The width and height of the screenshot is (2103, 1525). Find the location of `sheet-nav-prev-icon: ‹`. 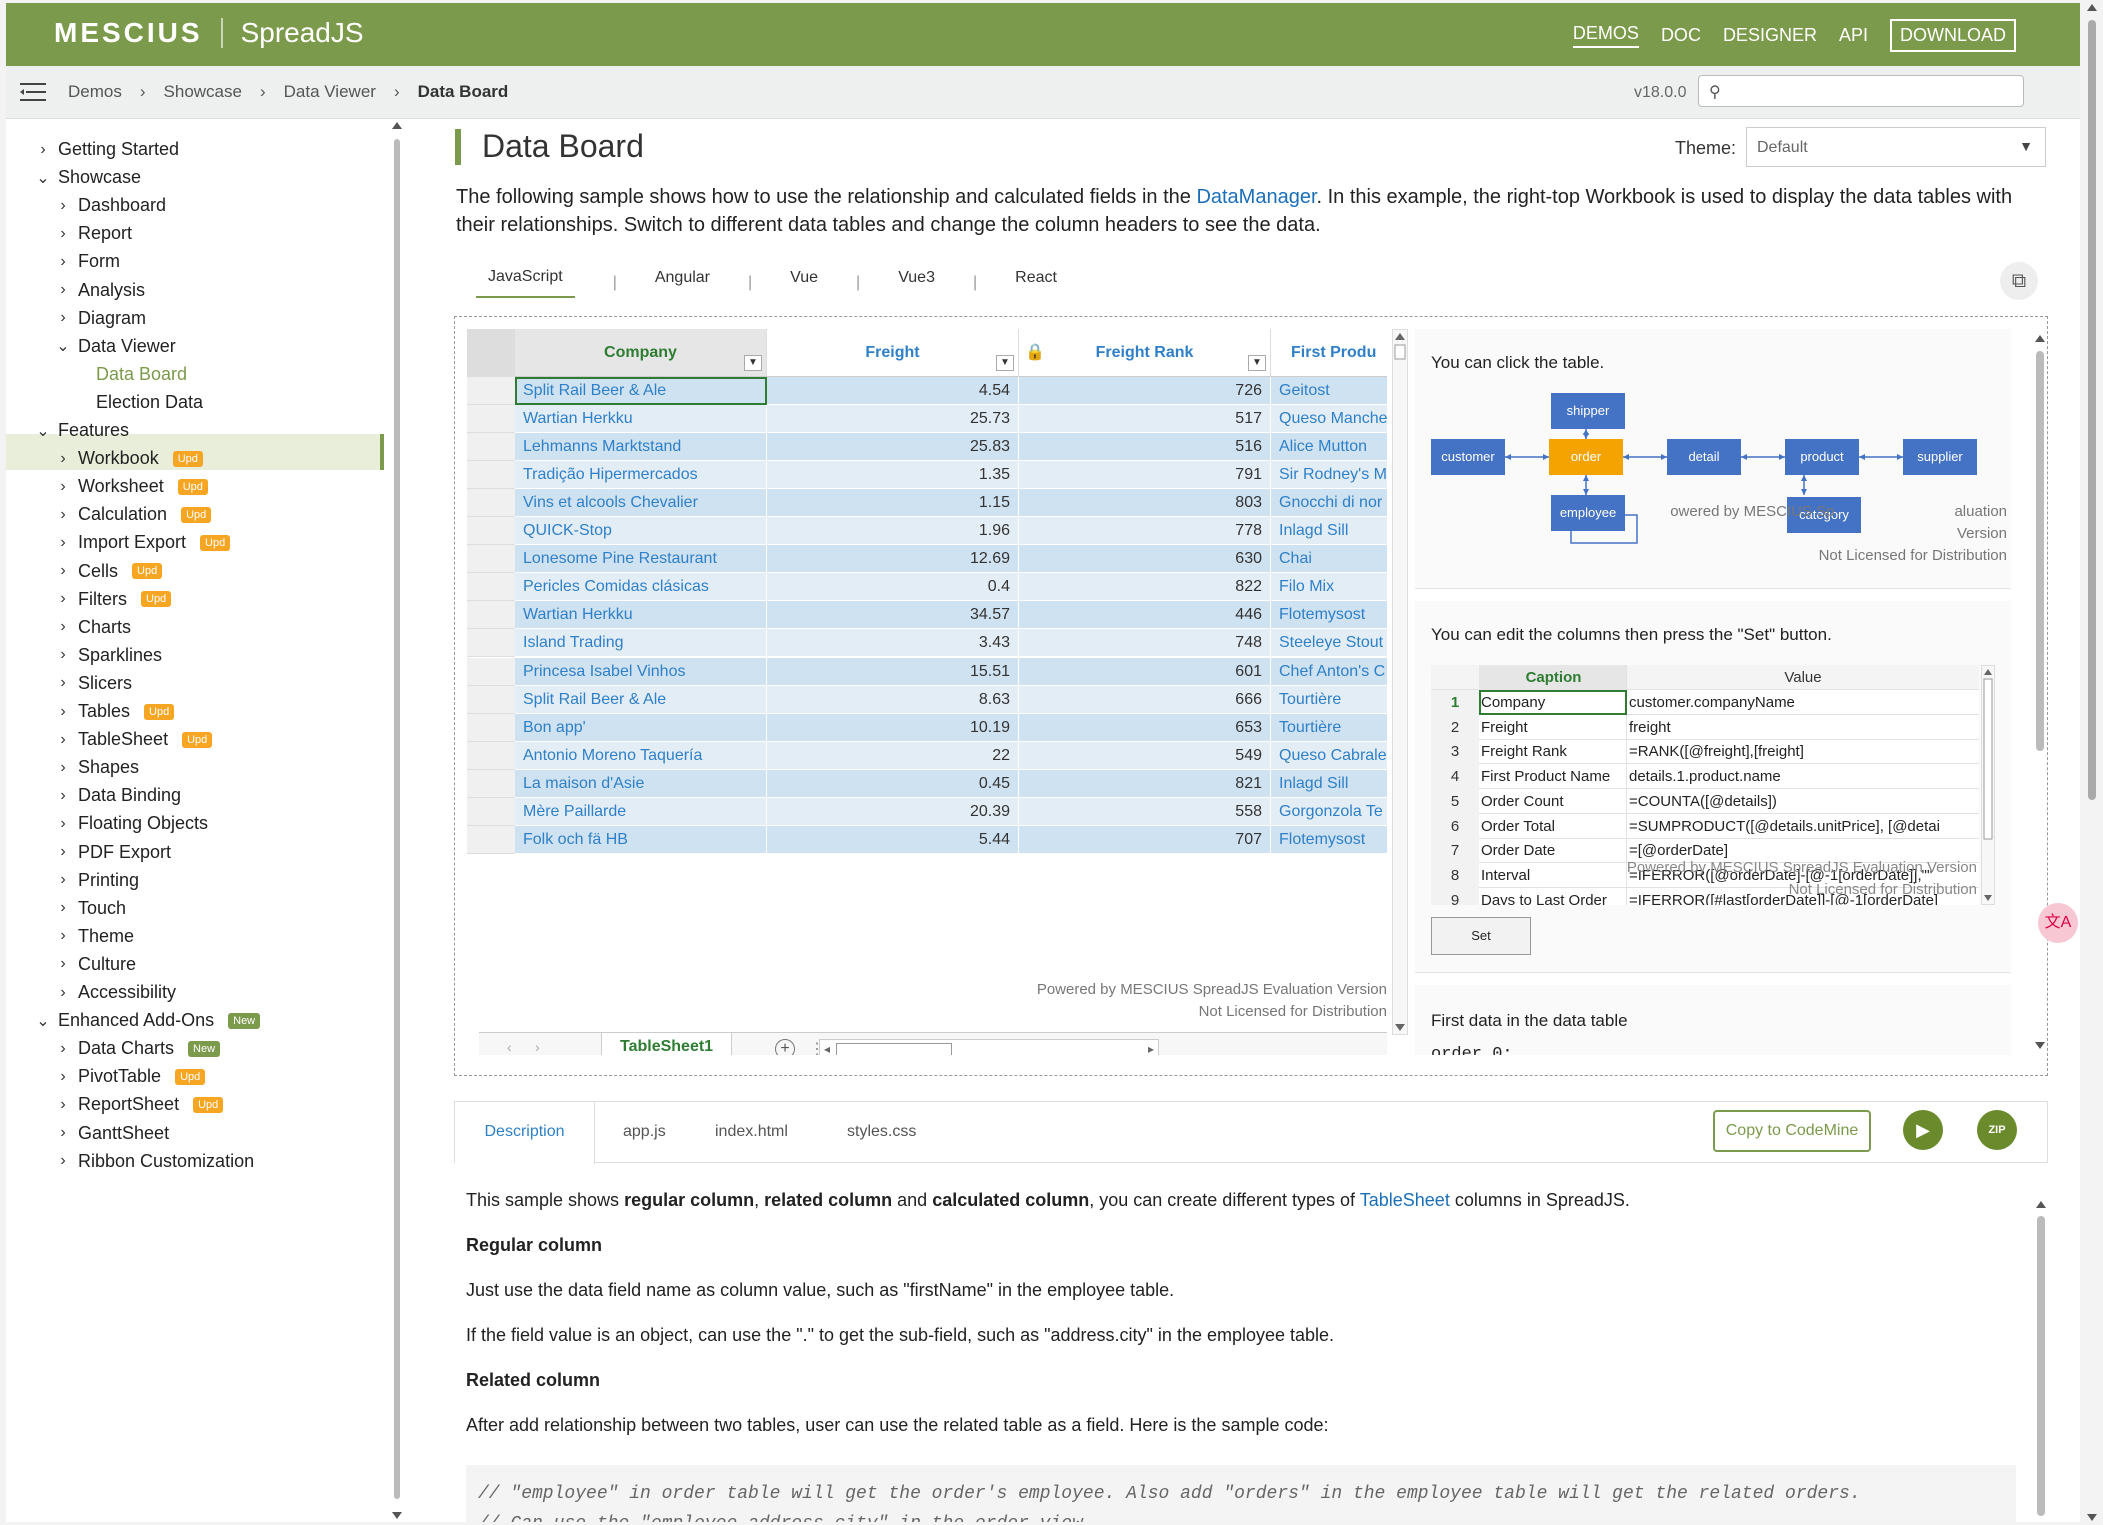

sheet-nav-prev-icon: ‹ is located at coordinates (509, 1047).